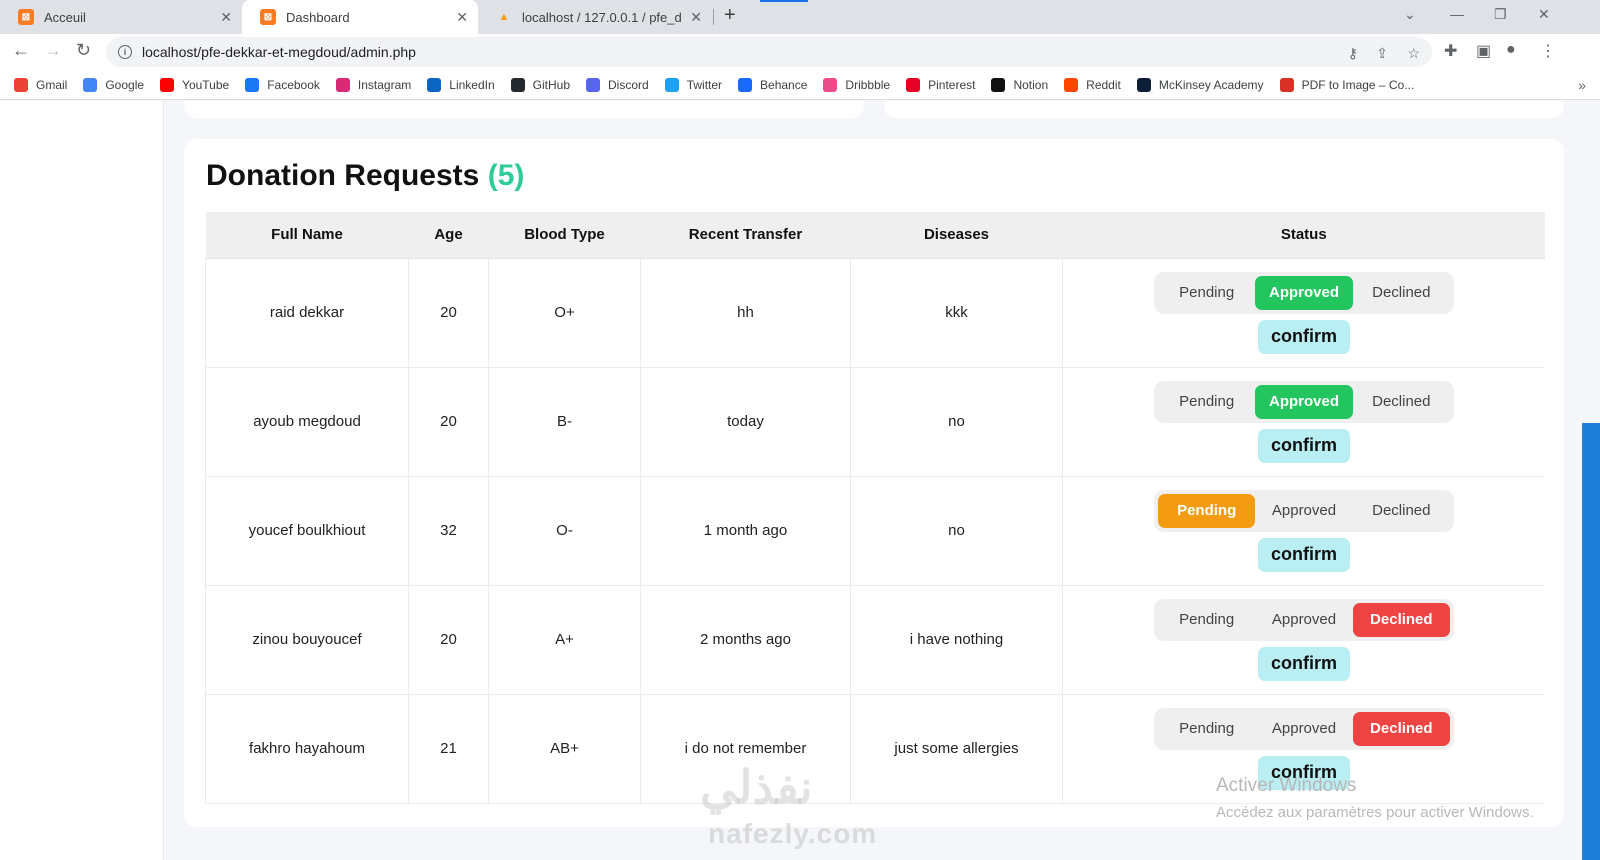 The image size is (1600, 860). Describe the element at coordinates (282, 84) in the screenshot. I see `bookmark-item: Facebook` at that location.